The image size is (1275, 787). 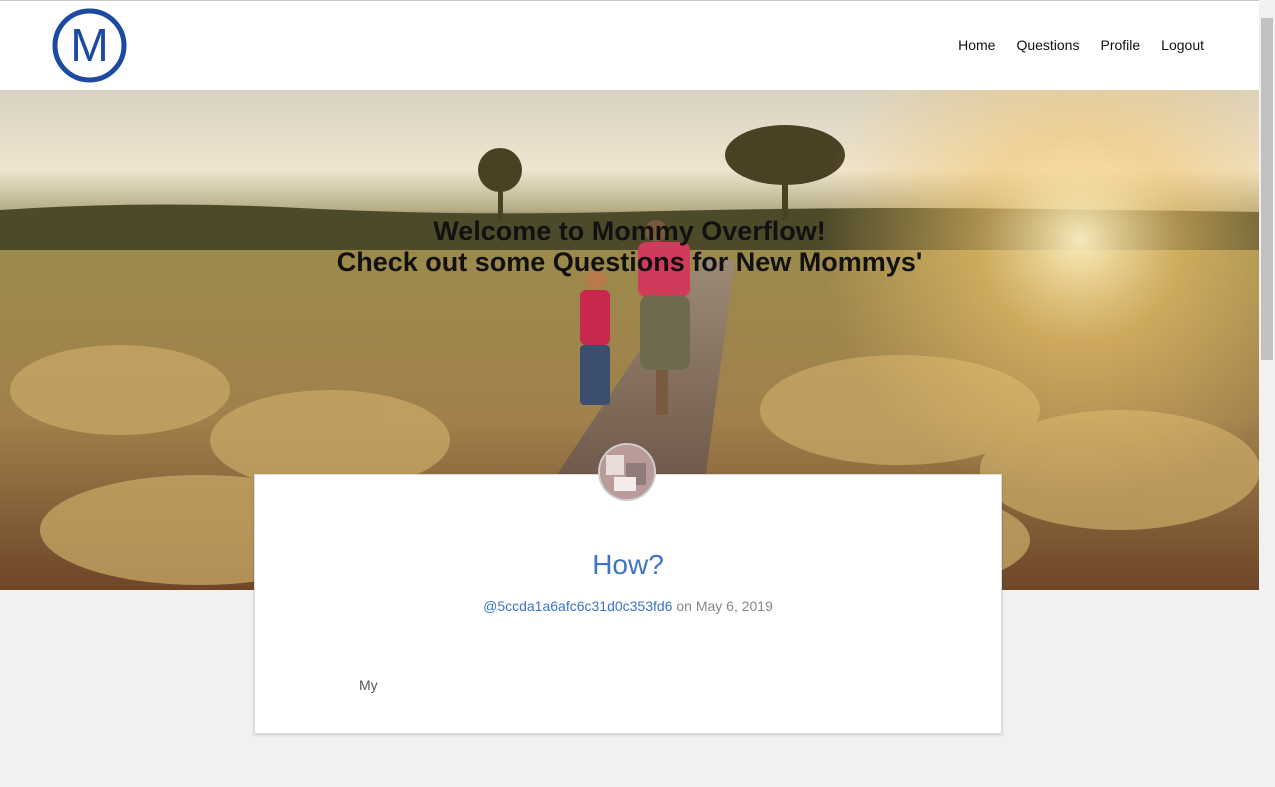 What do you see at coordinates (629, 45) in the screenshot?
I see `navbar: M Home Questions Profile Logout` at bounding box center [629, 45].